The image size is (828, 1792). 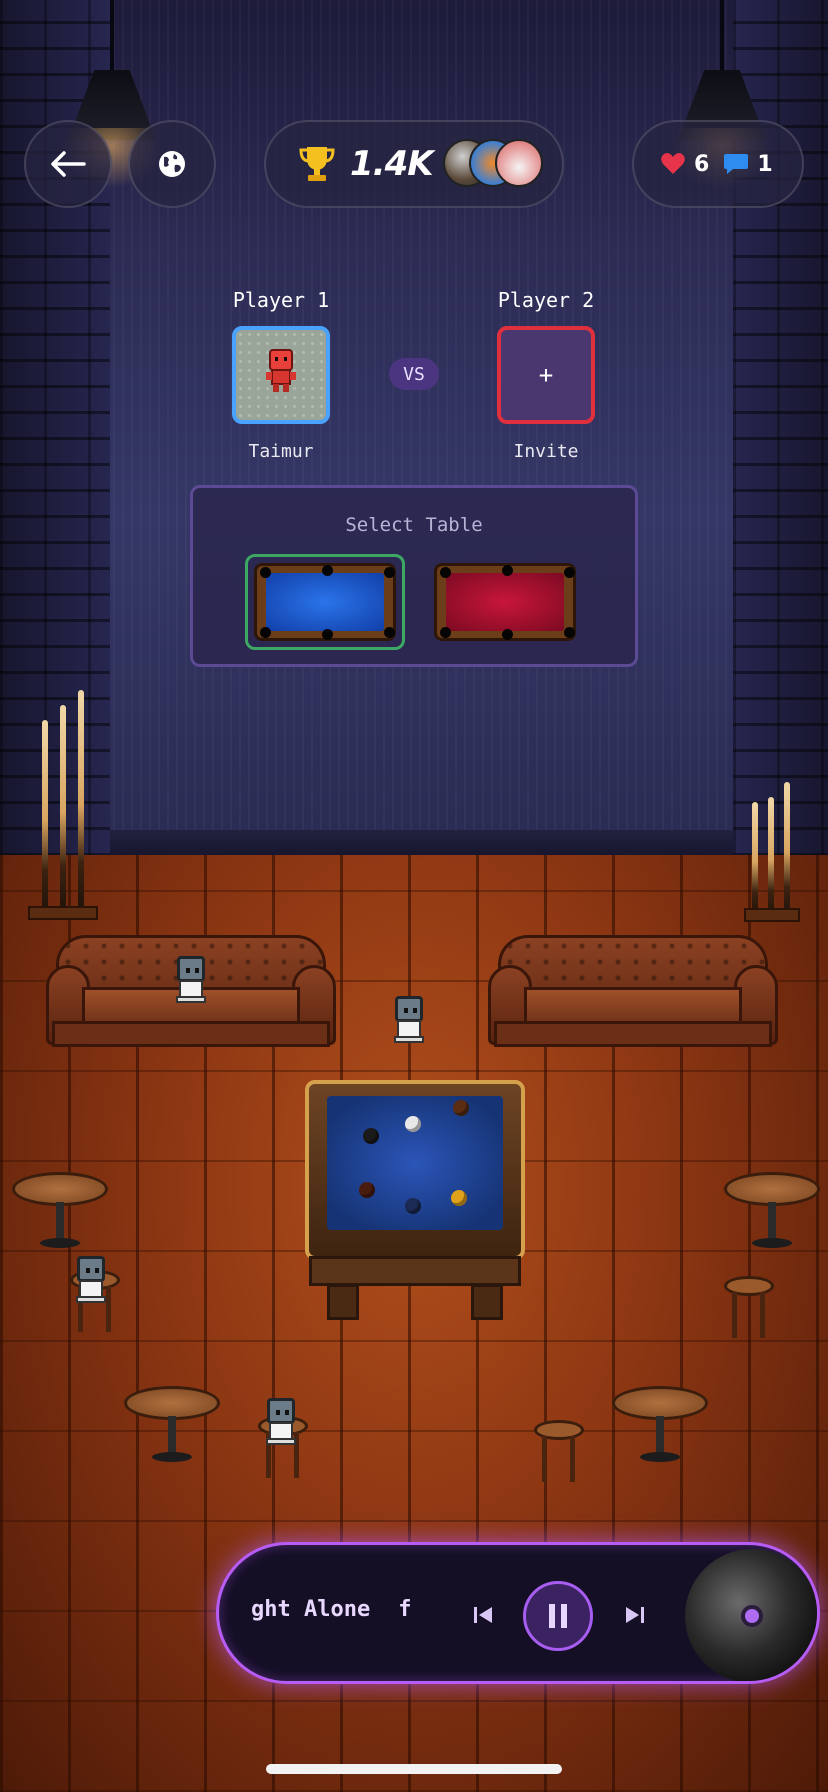 What do you see at coordinates (772, 852) in the screenshot?
I see `cue-rack-right` at bounding box center [772, 852].